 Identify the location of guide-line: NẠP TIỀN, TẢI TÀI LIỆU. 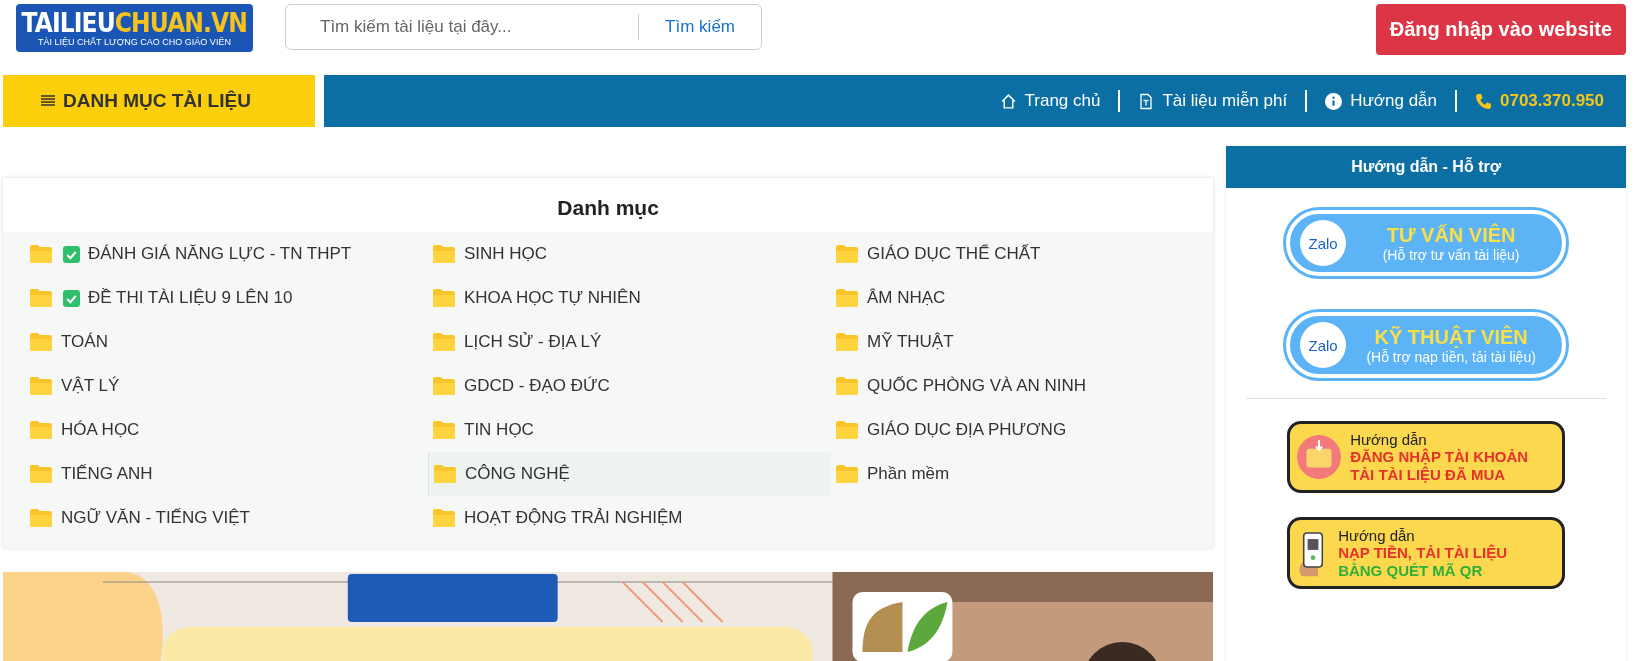
(1423, 552).